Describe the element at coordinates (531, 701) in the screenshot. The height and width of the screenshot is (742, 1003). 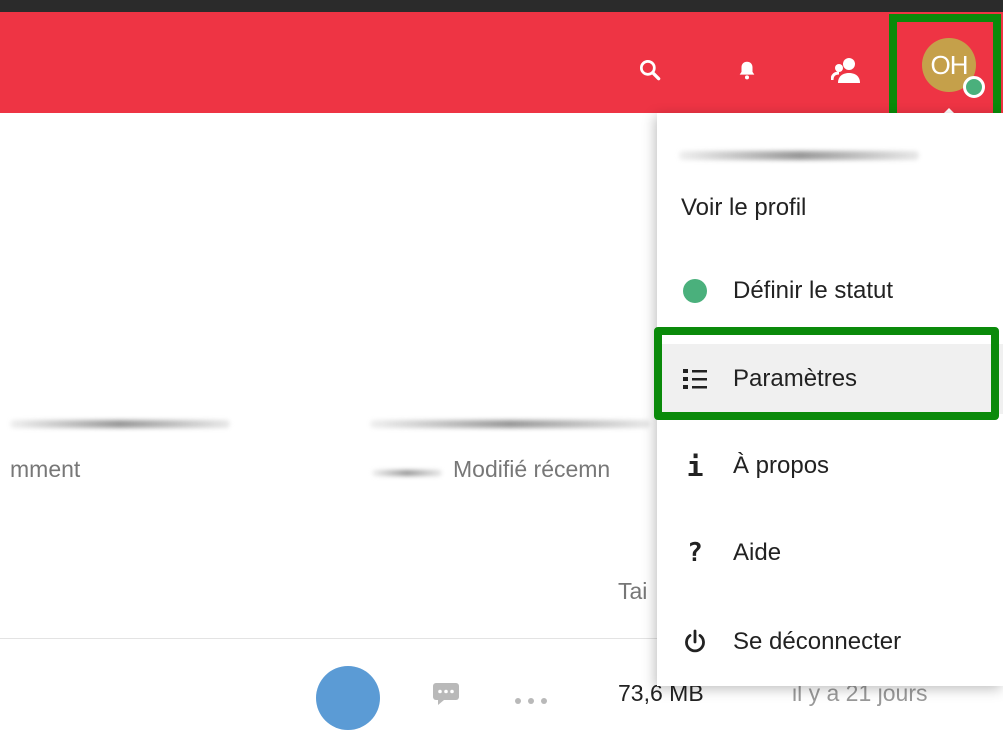
I see `more-actions-icon` at that location.